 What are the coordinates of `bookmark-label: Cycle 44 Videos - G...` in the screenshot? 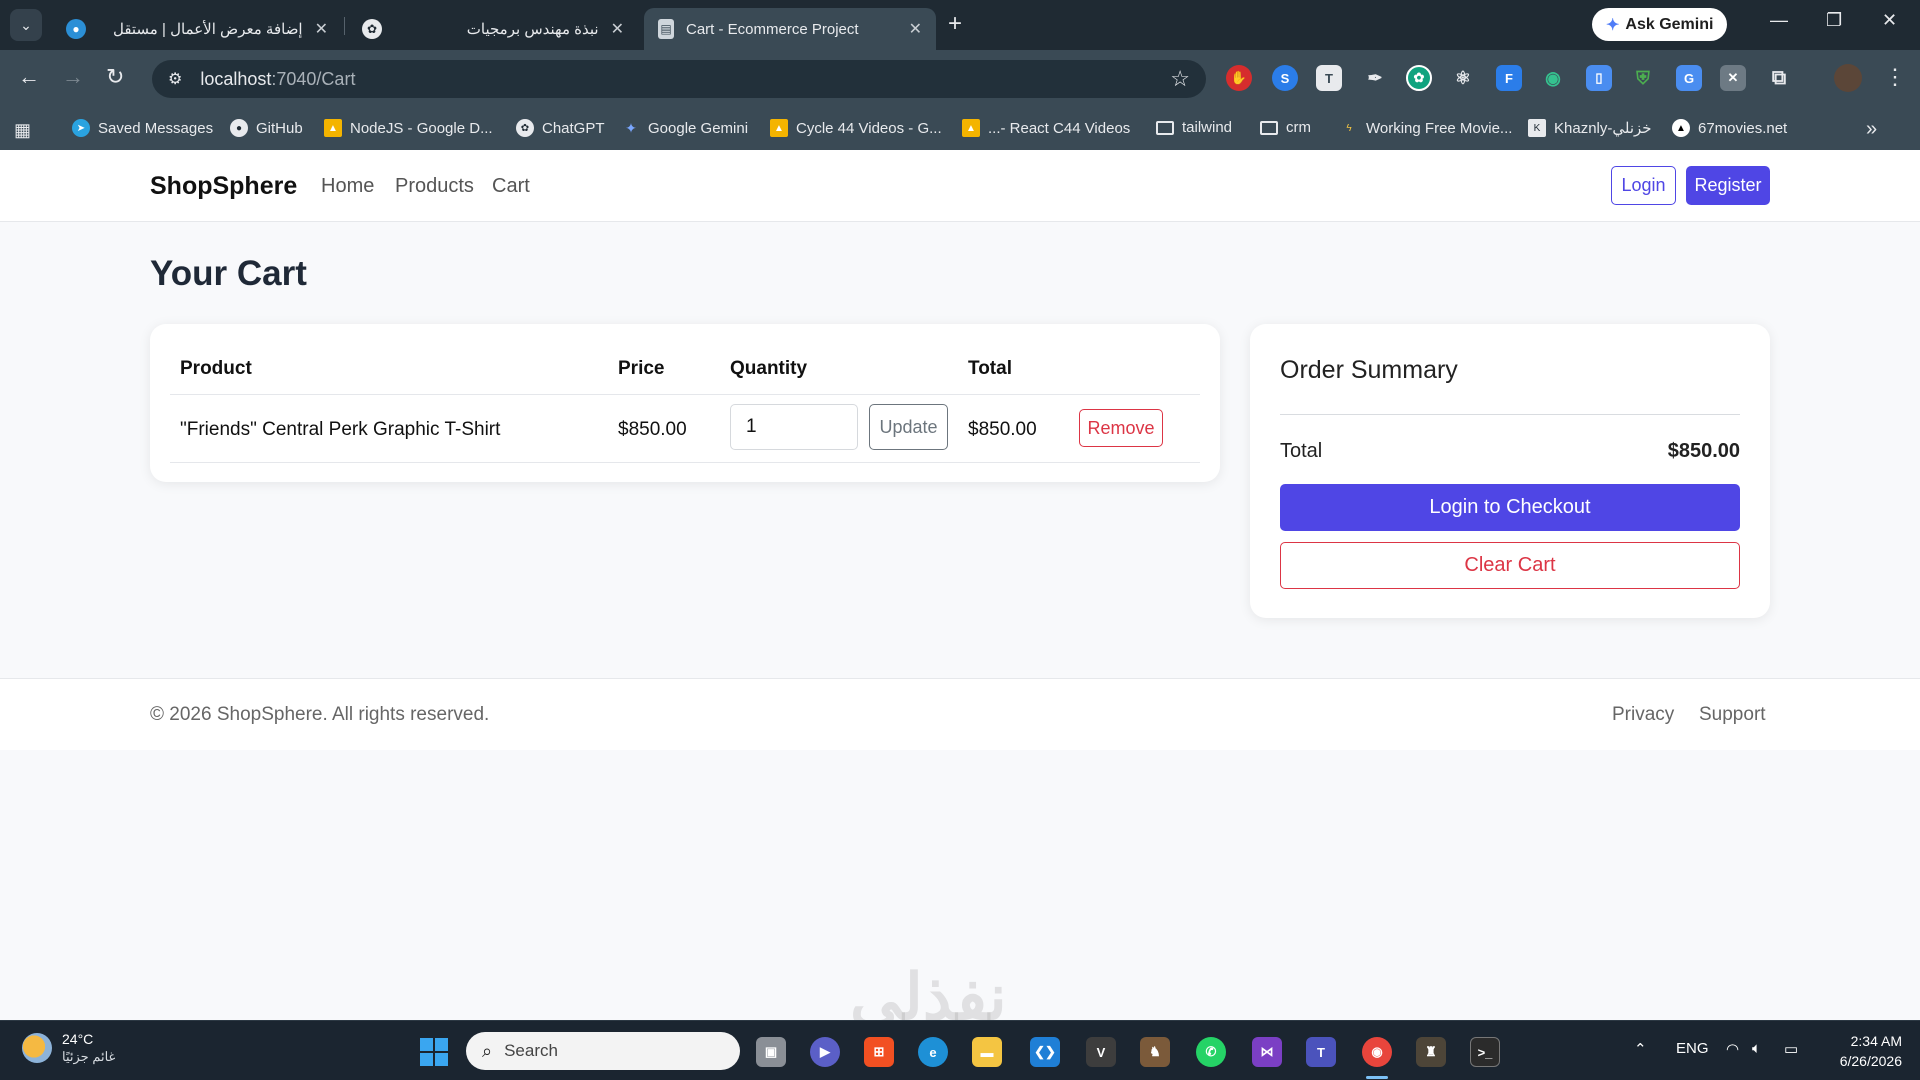 It's located at (869, 128).